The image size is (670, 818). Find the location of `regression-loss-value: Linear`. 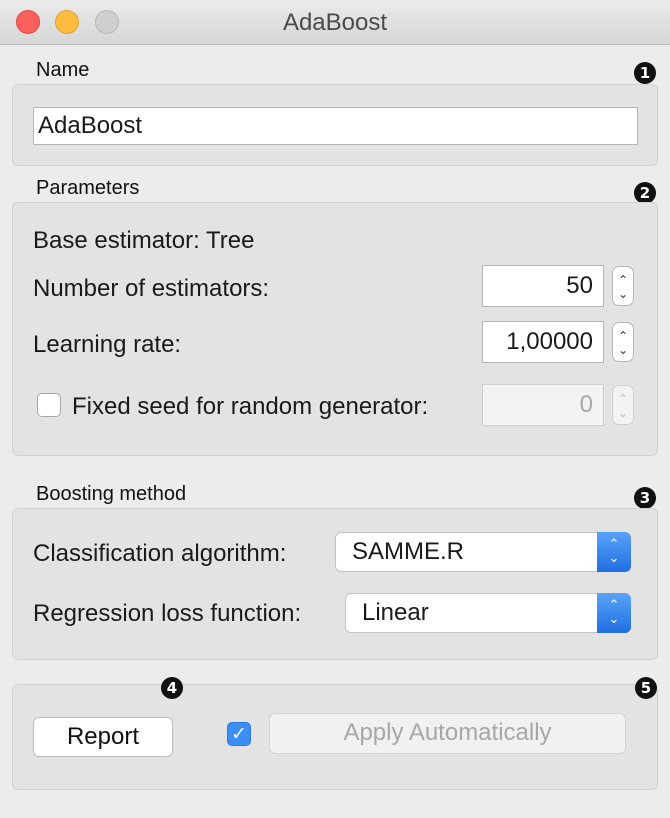

regression-loss-value: Linear is located at coordinates (395, 612).